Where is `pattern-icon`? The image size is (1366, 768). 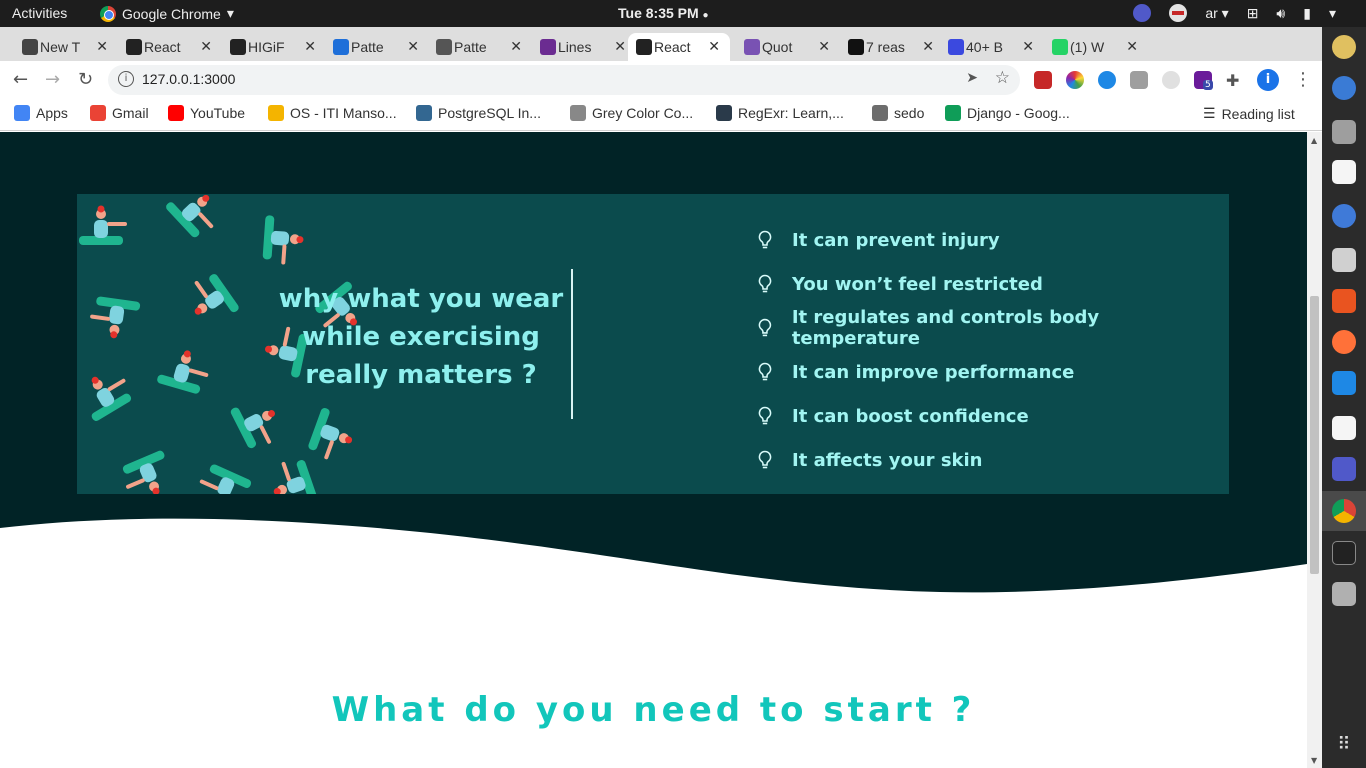 pattern-icon is located at coordinates (444, 47).